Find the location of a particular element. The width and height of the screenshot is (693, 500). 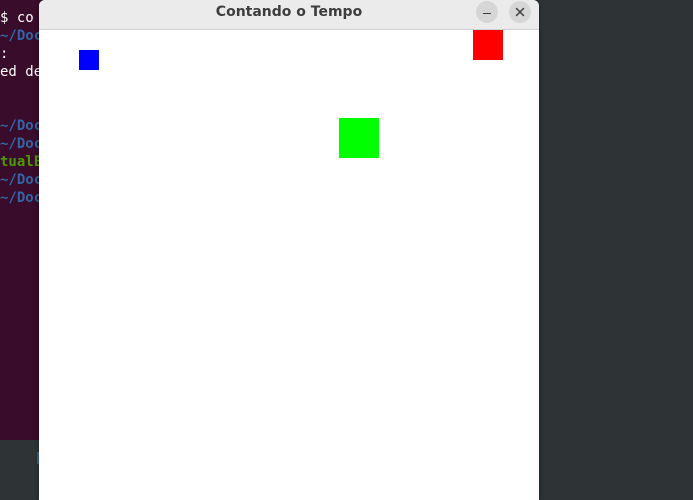

blue-square is located at coordinates (89, 60).